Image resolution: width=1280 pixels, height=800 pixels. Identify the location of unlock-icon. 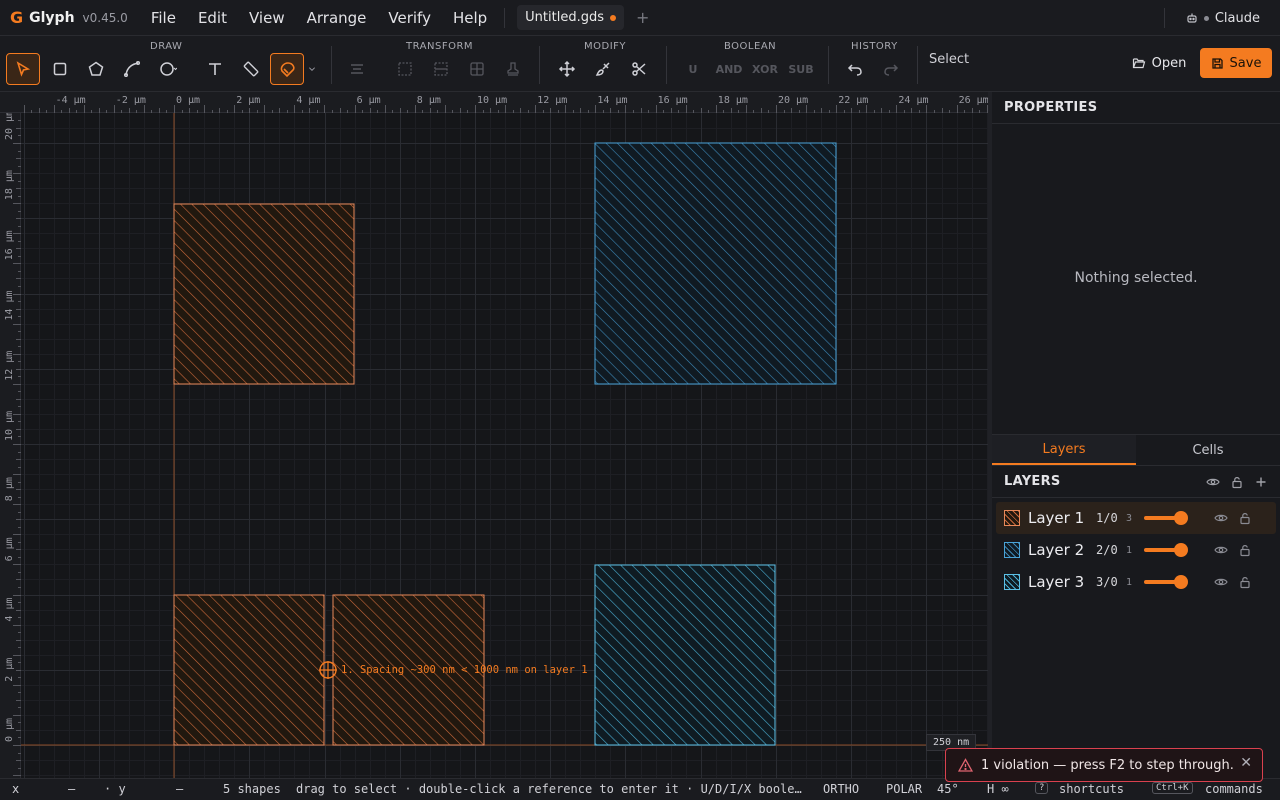
(1237, 482).